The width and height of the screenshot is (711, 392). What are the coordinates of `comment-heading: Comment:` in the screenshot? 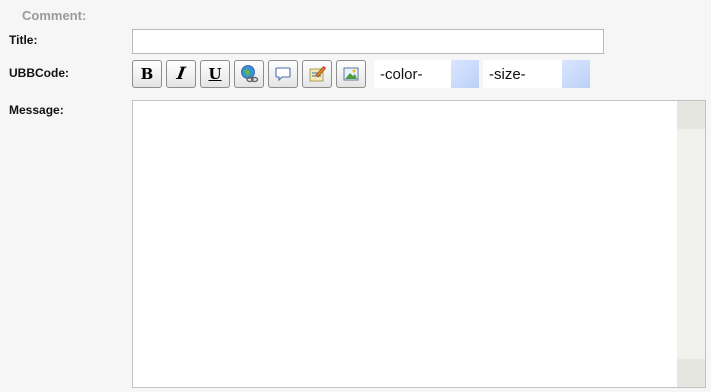 It's located at (54, 15).